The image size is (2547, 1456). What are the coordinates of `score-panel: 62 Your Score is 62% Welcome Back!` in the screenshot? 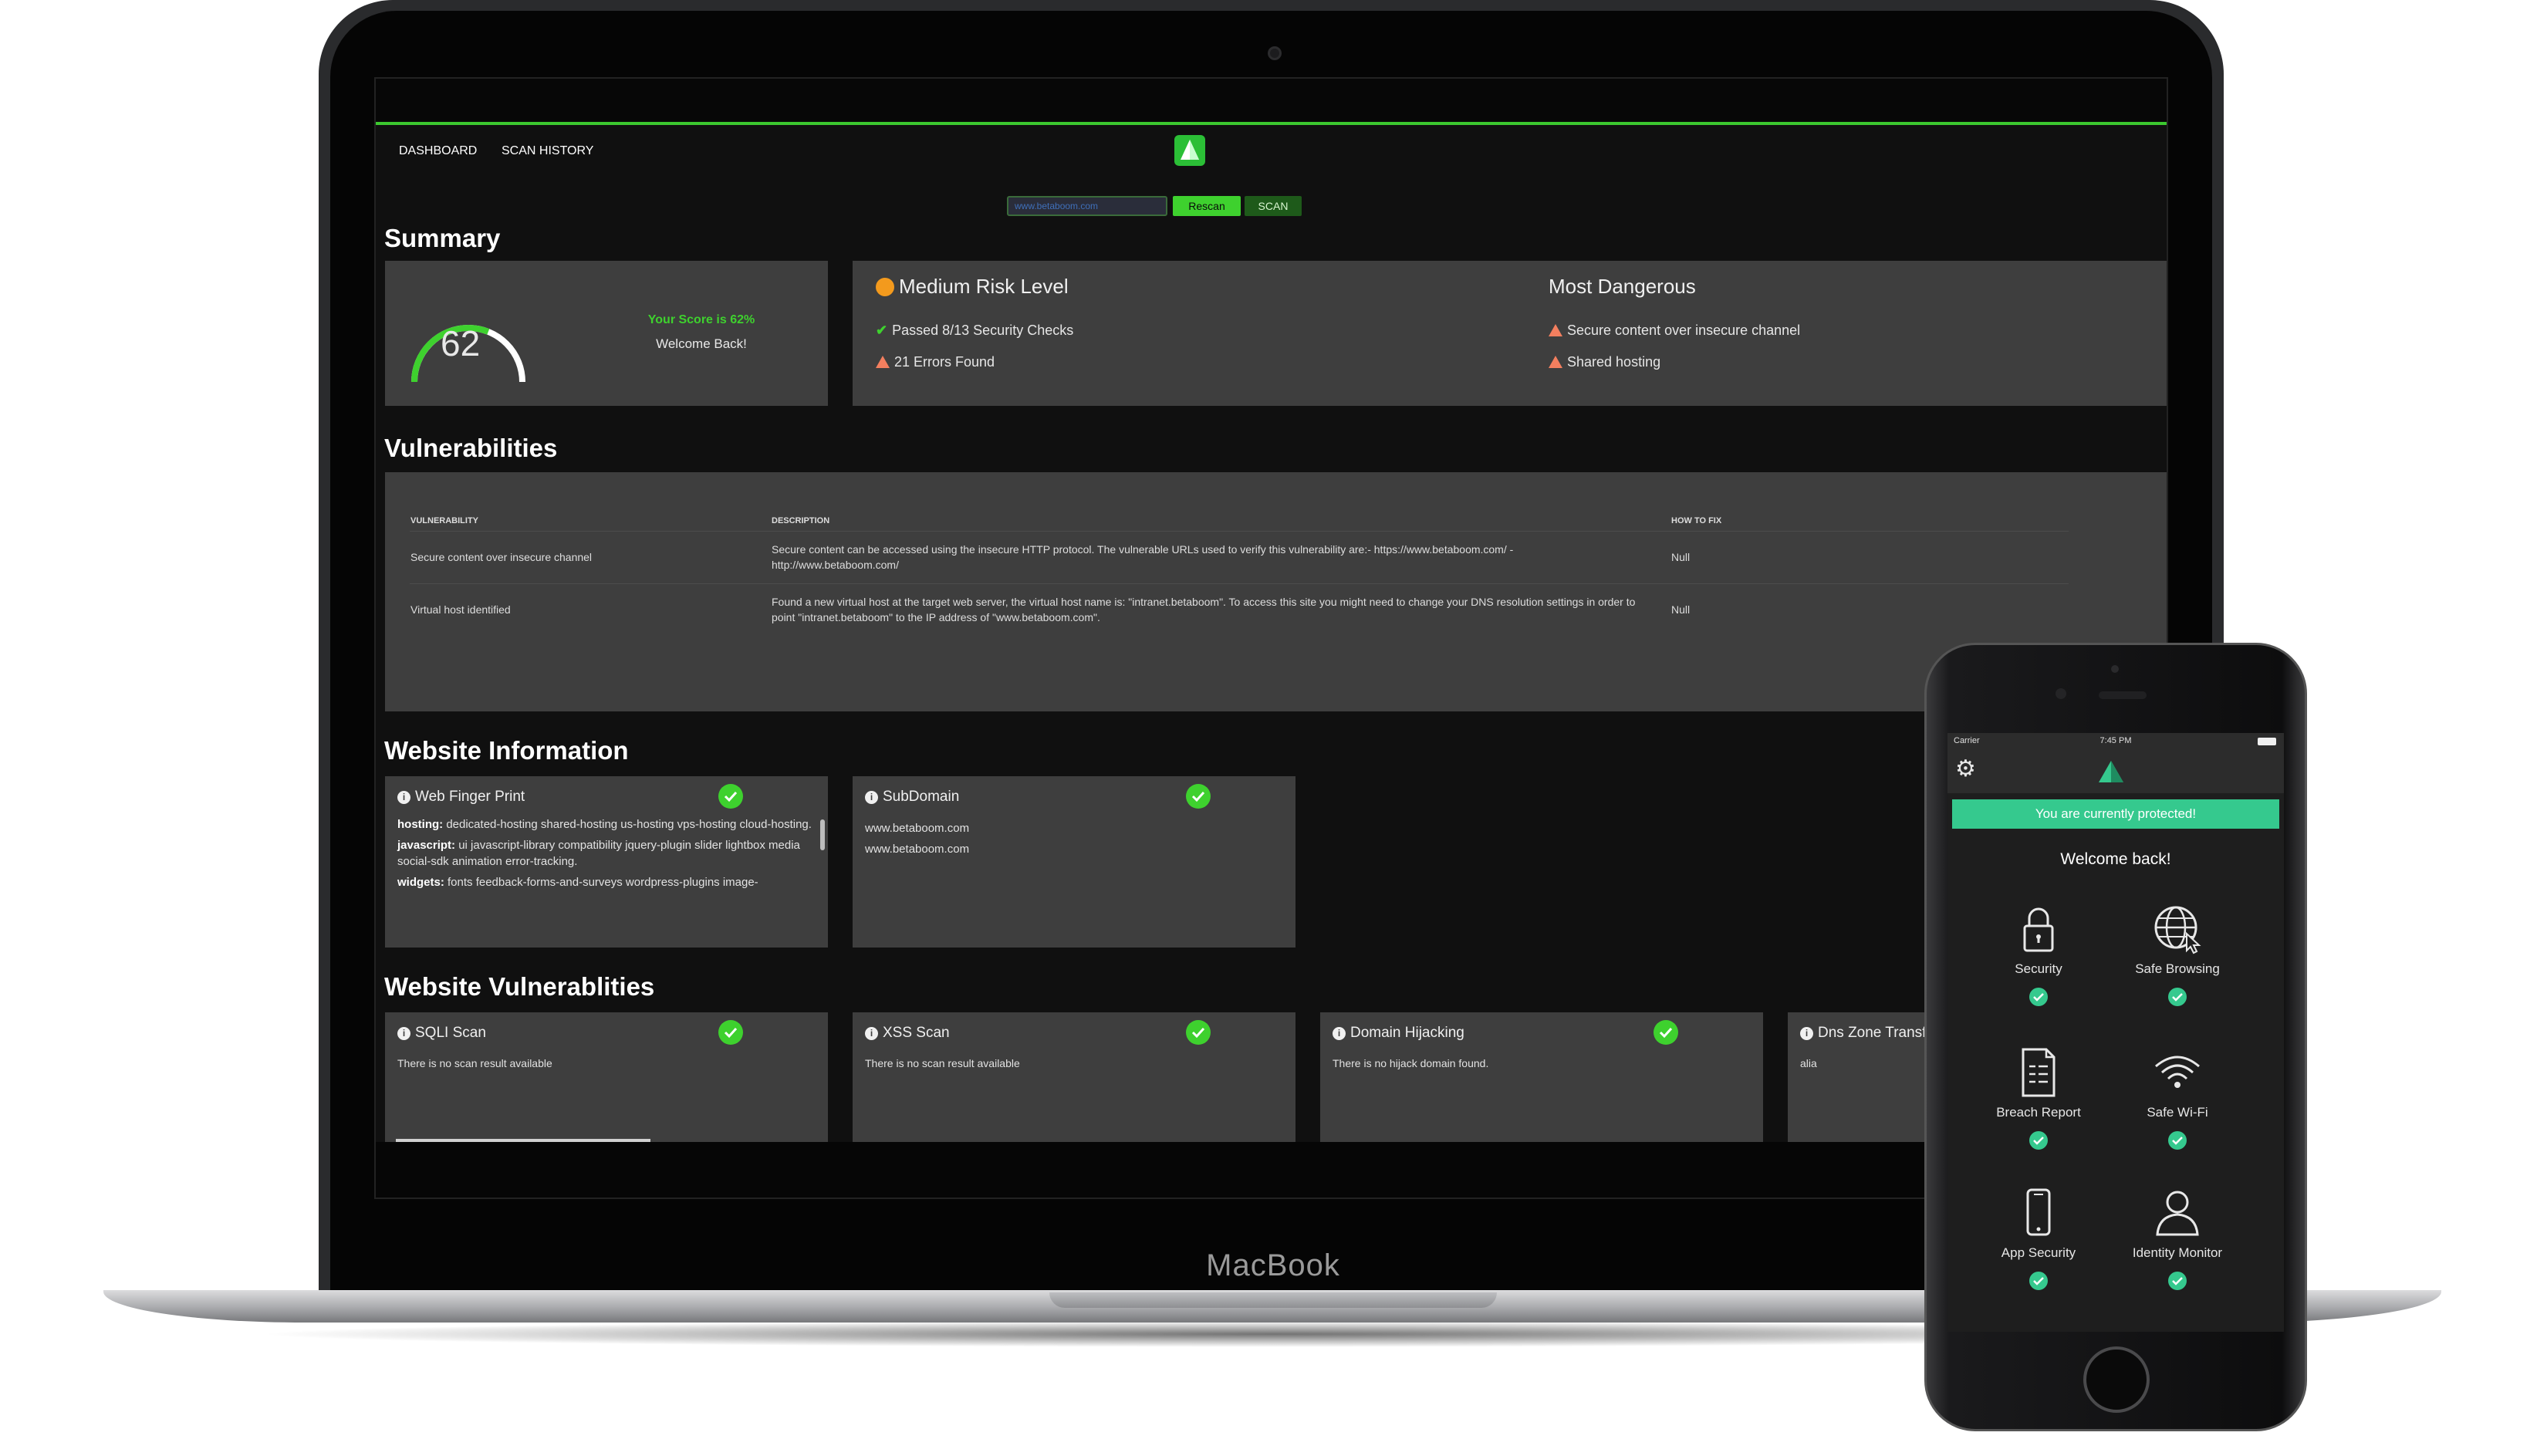 It's located at (606, 333).